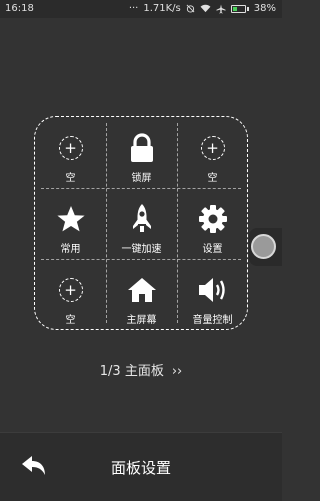  I want to click on home-icon, so click(141, 290).